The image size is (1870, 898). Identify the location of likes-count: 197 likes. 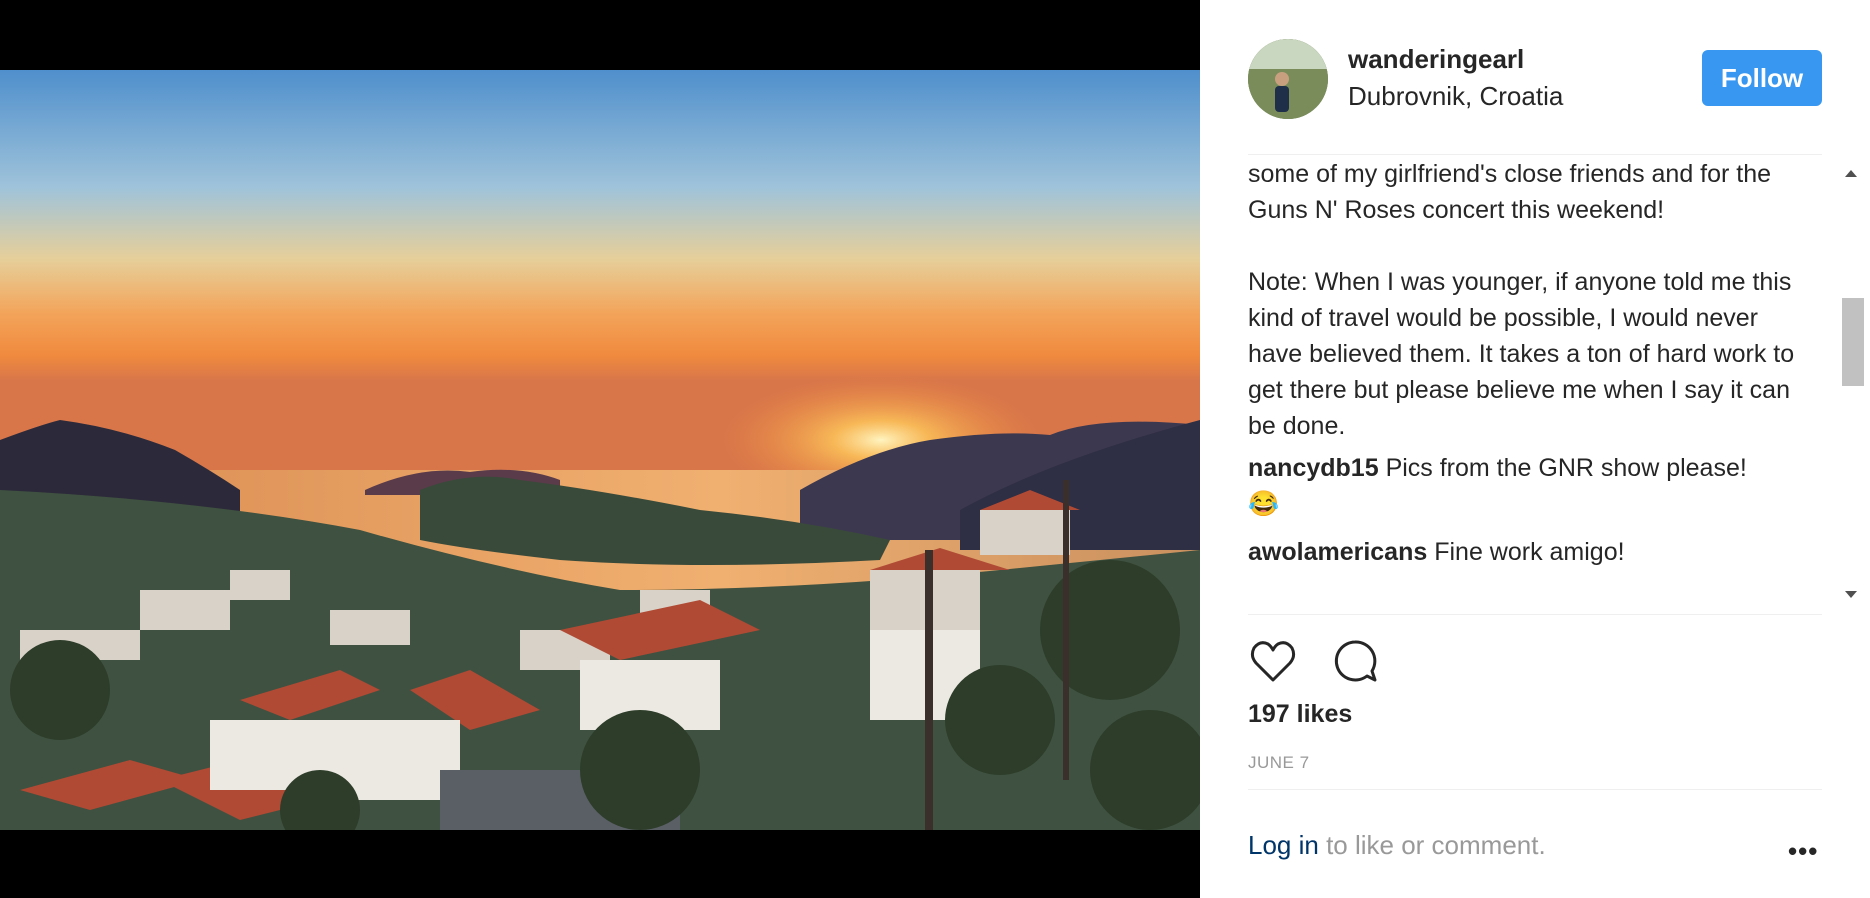
(1300, 714).